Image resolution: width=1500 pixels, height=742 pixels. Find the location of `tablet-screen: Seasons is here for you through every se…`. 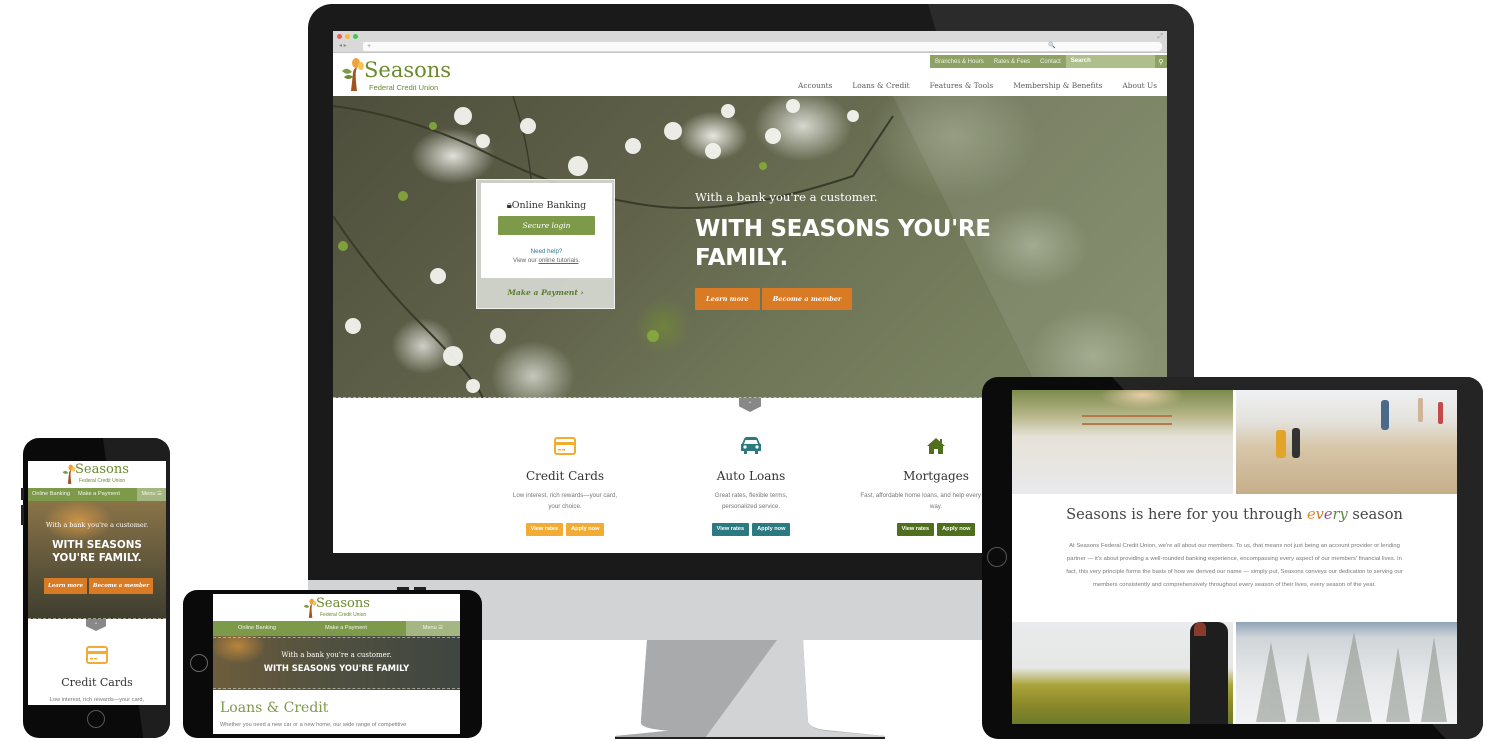

tablet-screen: Seasons is here for you through every se… is located at coordinates (1234, 557).